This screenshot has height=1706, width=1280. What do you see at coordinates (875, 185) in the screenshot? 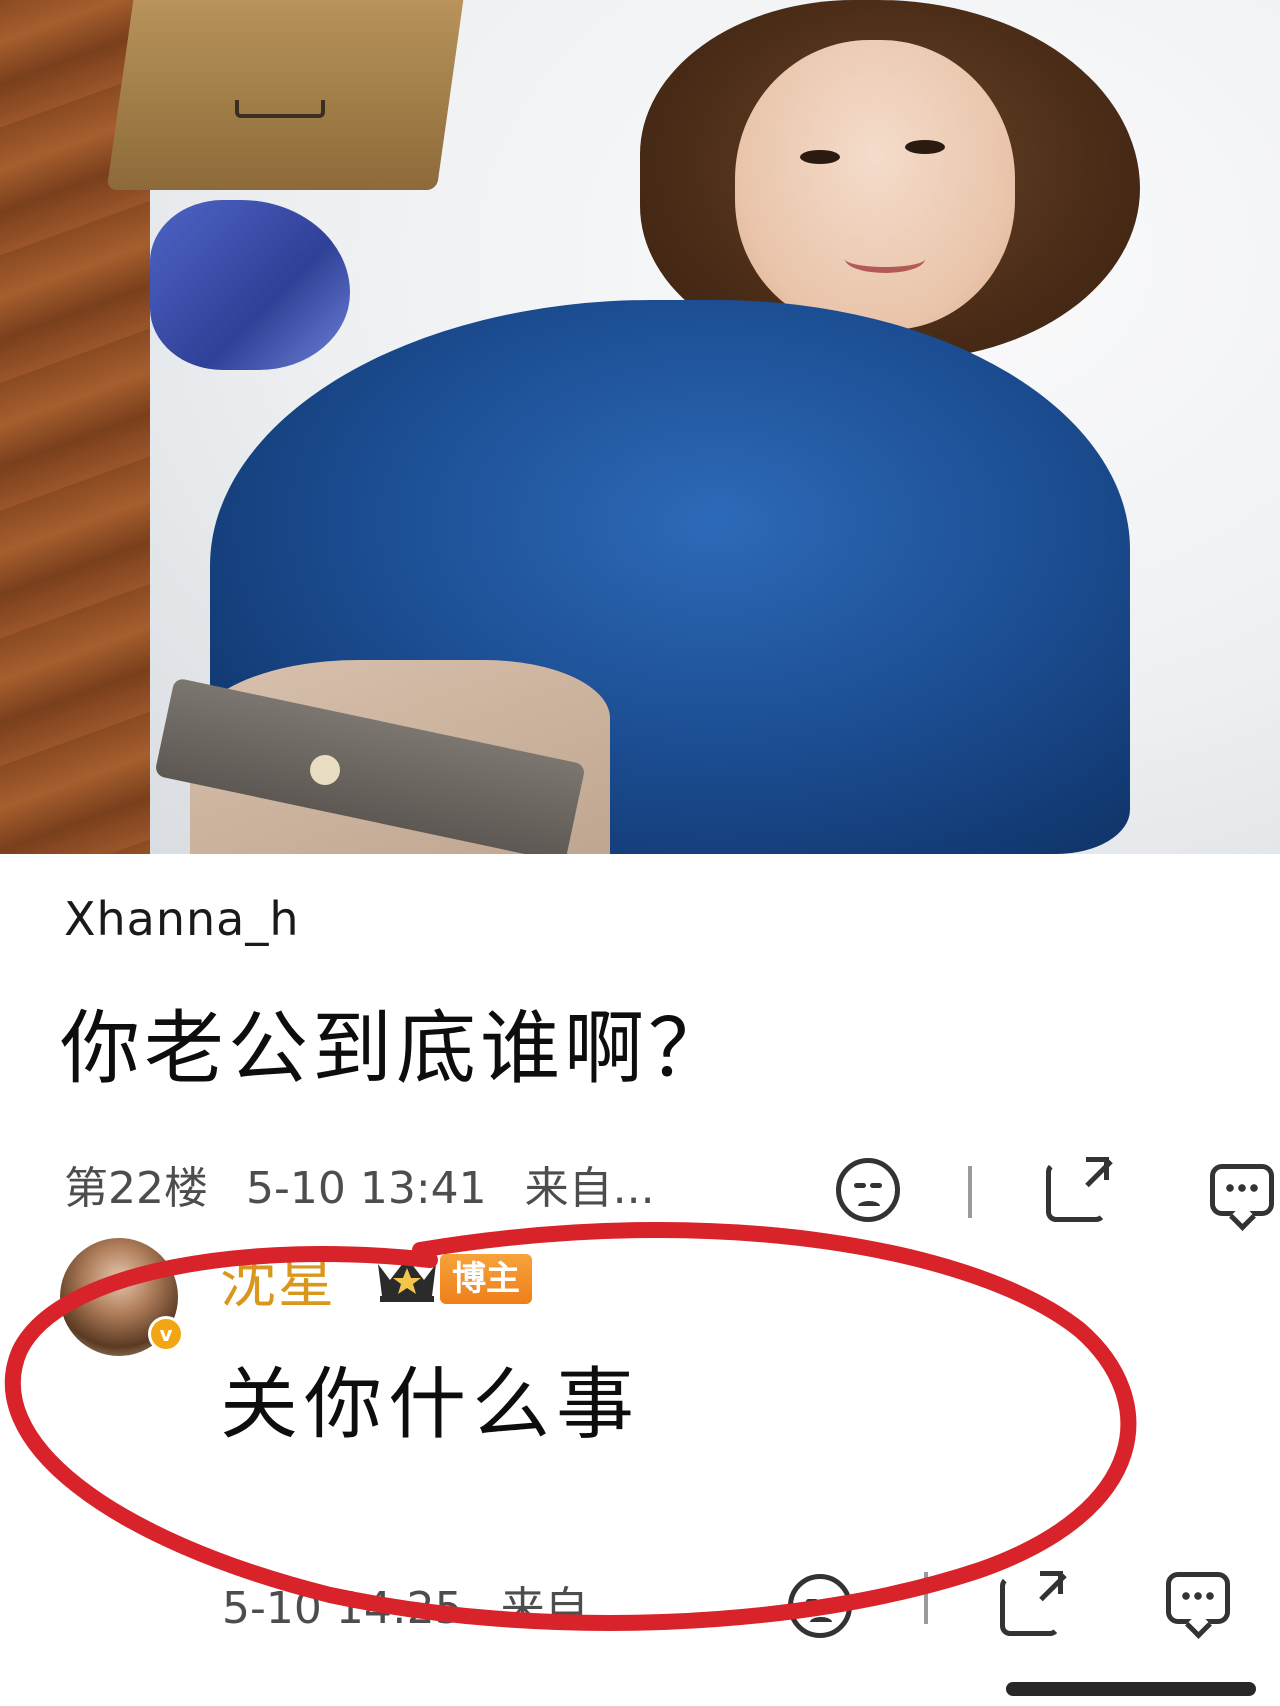
I see `photo-face` at bounding box center [875, 185].